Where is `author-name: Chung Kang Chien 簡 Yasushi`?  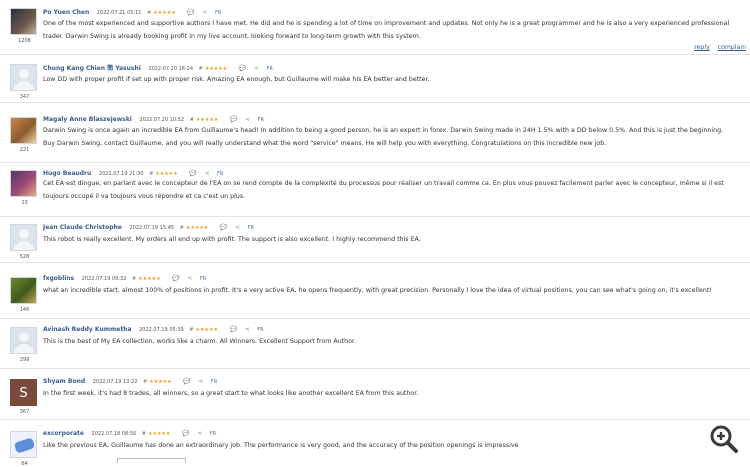
author-name: Chung Kang Chien 簡 Yasushi is located at coordinates (92, 68).